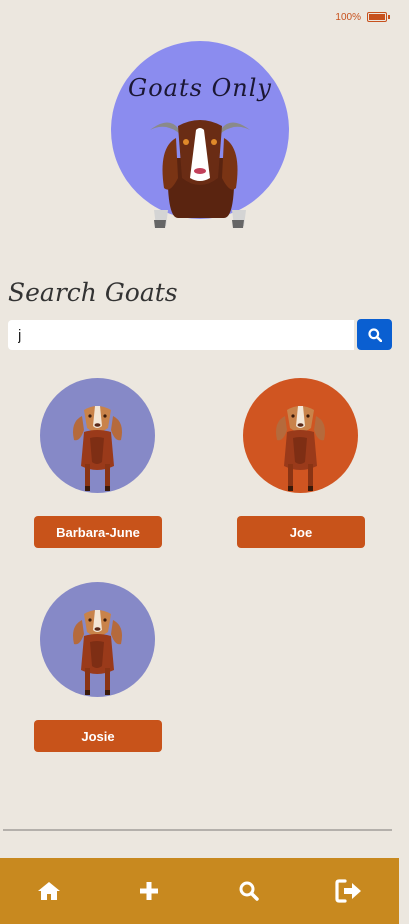  Describe the element at coordinates (204, 18) in the screenshot. I see `status-bar: 100%` at that location.